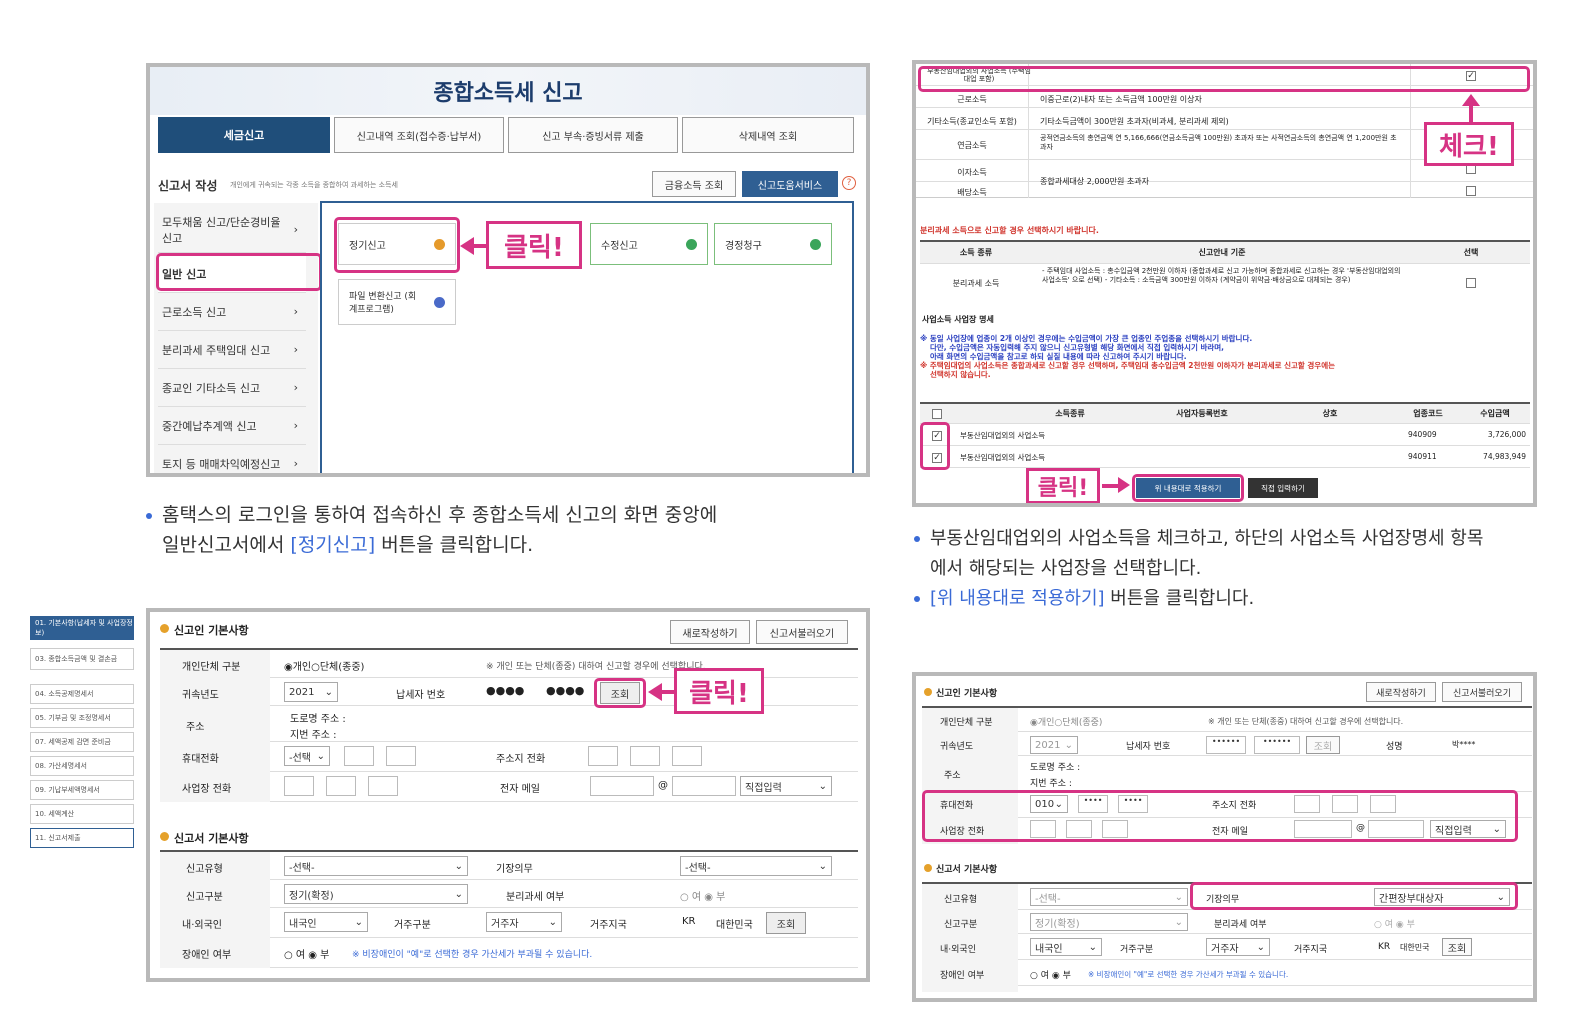 The image size is (1596, 1024). Describe the element at coordinates (359, 756) in the screenshot. I see `mobile-mid` at that location.